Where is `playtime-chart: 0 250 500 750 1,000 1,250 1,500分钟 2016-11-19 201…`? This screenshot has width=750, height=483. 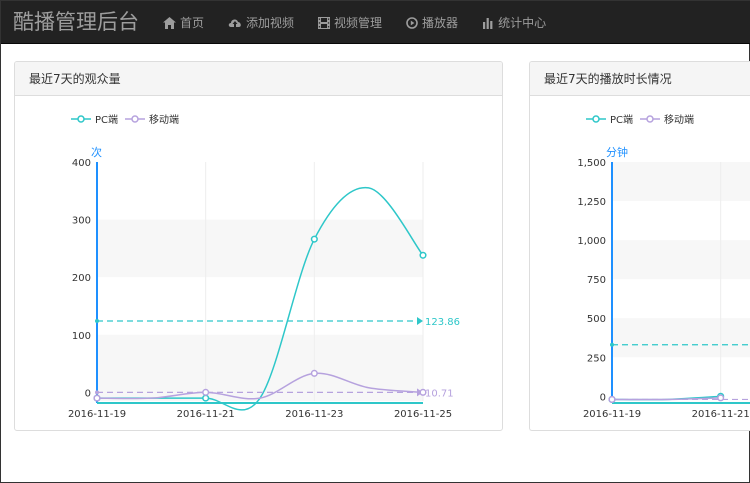 playtime-chart: 0 250 500 750 1,000 1,250 1,500分钟 2016-11-19 201… is located at coordinates (663, 266).